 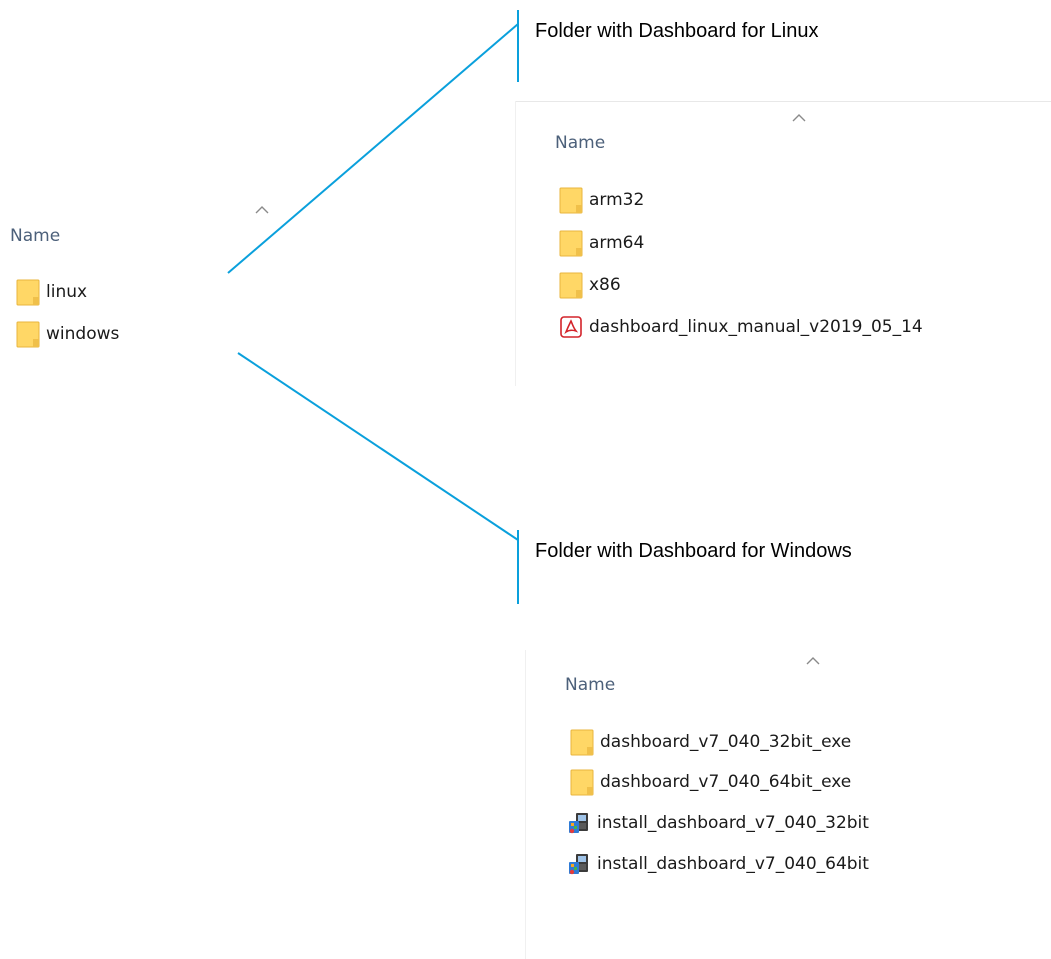 I want to click on list-item-label: install_dashboard_v7_040_32bit, so click(x=733, y=823).